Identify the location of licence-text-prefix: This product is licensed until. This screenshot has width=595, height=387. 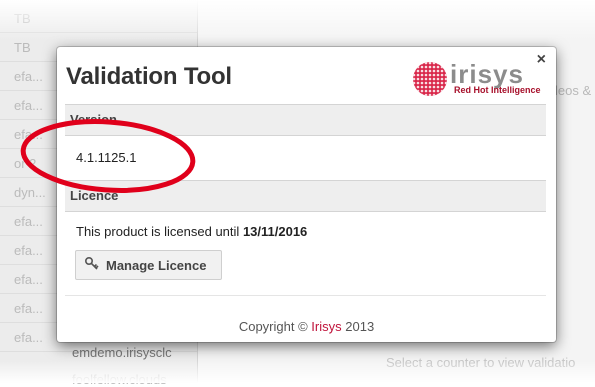
(158, 231).